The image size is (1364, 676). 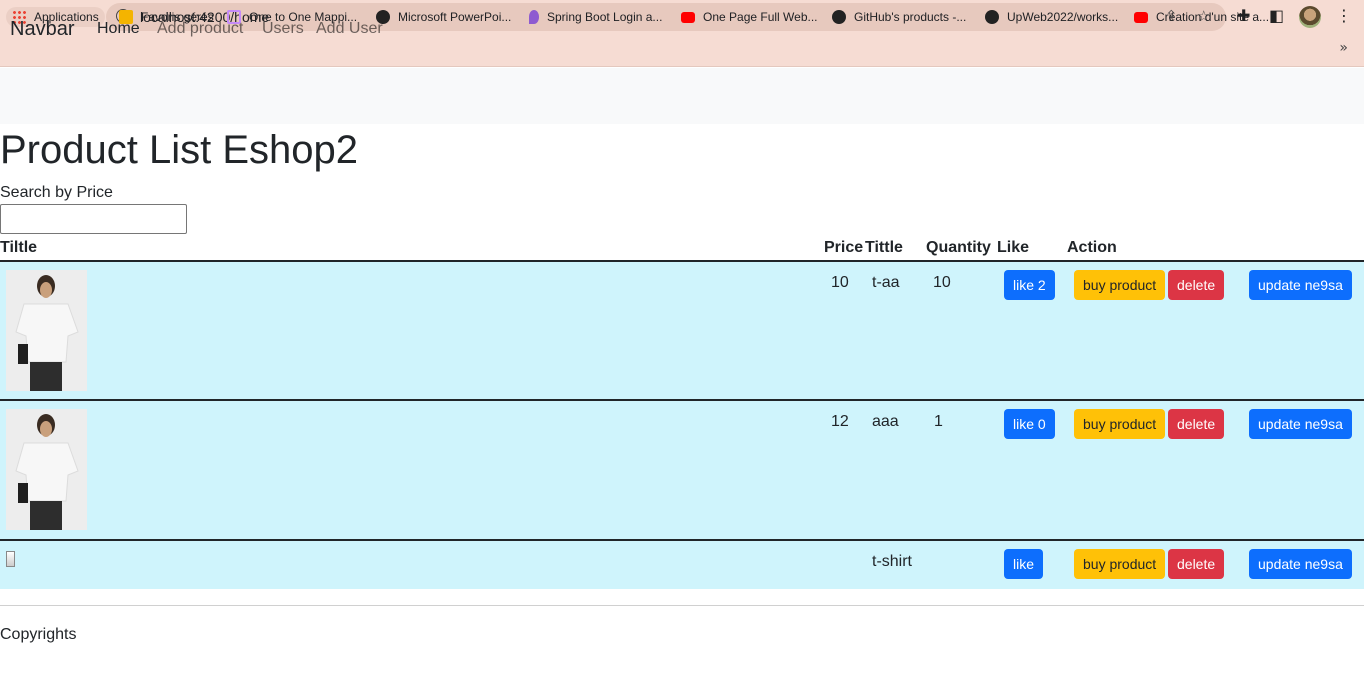 I want to click on product-title: t-shirt, so click(x=892, y=561).